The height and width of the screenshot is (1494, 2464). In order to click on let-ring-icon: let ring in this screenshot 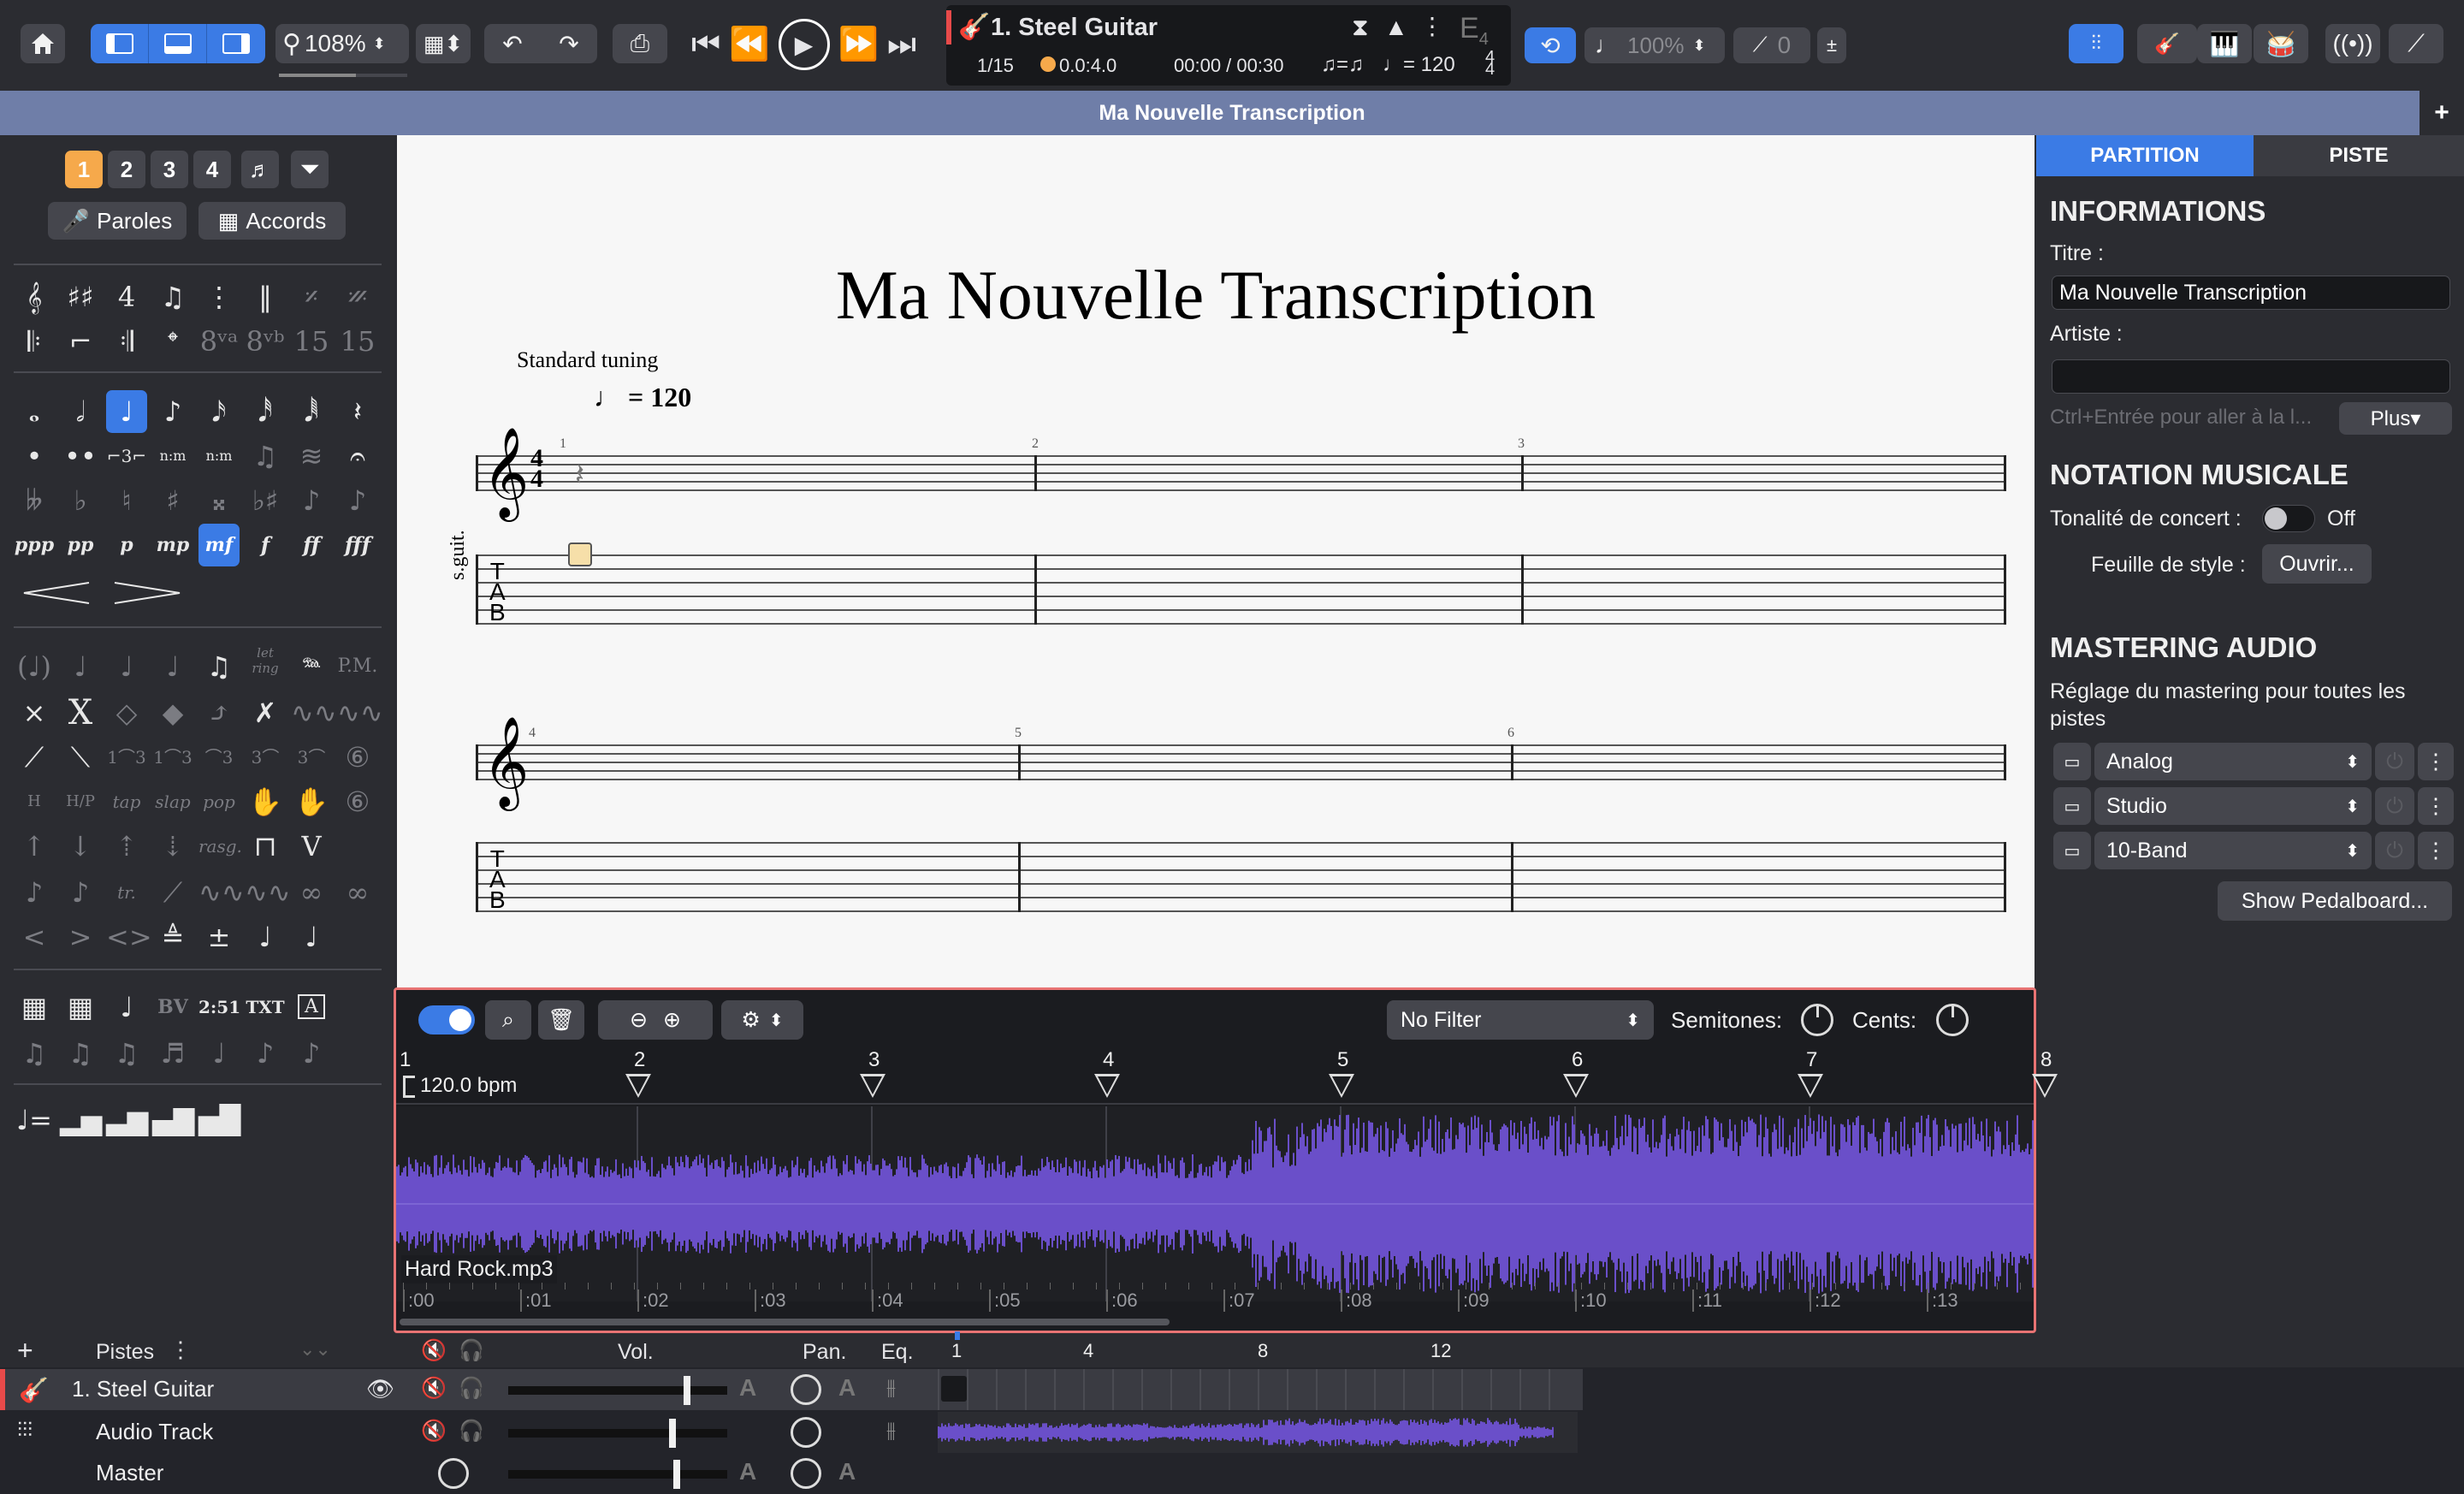, I will do `click(265, 666)`.